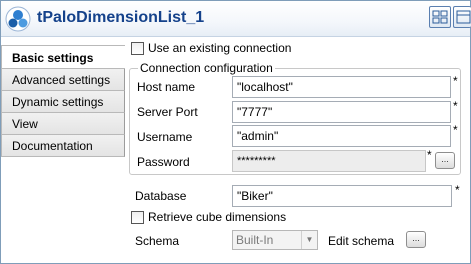  I want to click on database-required-marker: *, so click(457, 190).